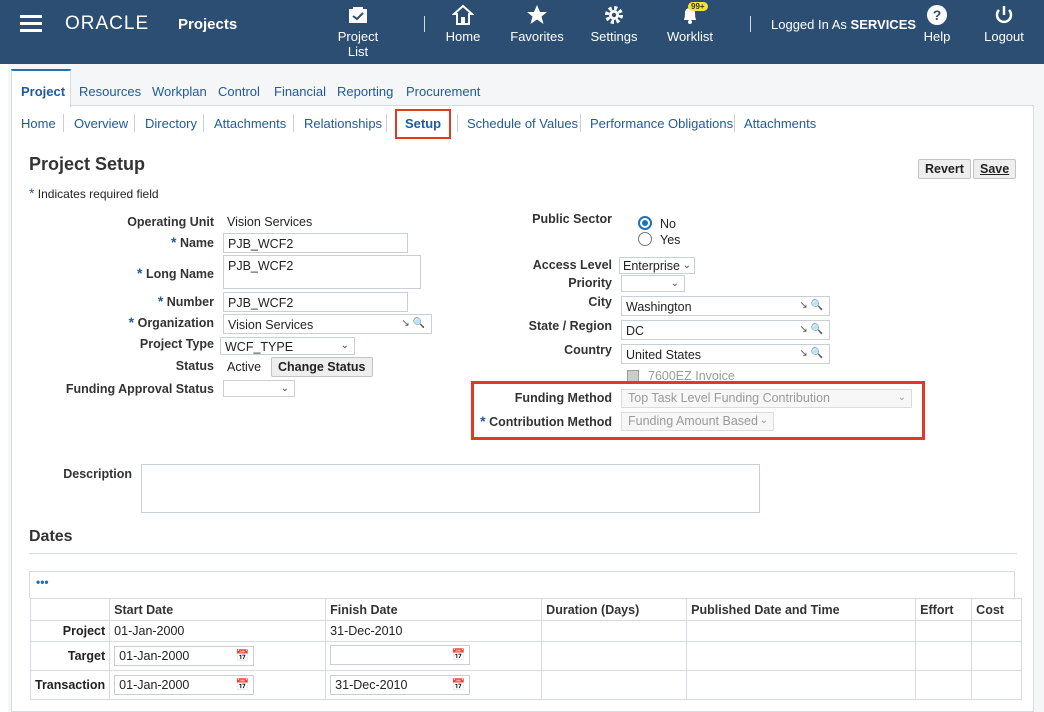  I want to click on nav-label: Favorites, so click(537, 36).